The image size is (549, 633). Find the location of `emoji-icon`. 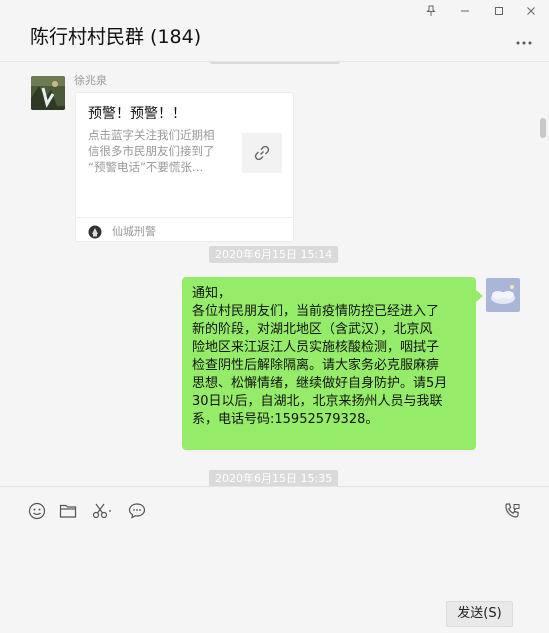

emoji-icon is located at coordinates (37, 511).